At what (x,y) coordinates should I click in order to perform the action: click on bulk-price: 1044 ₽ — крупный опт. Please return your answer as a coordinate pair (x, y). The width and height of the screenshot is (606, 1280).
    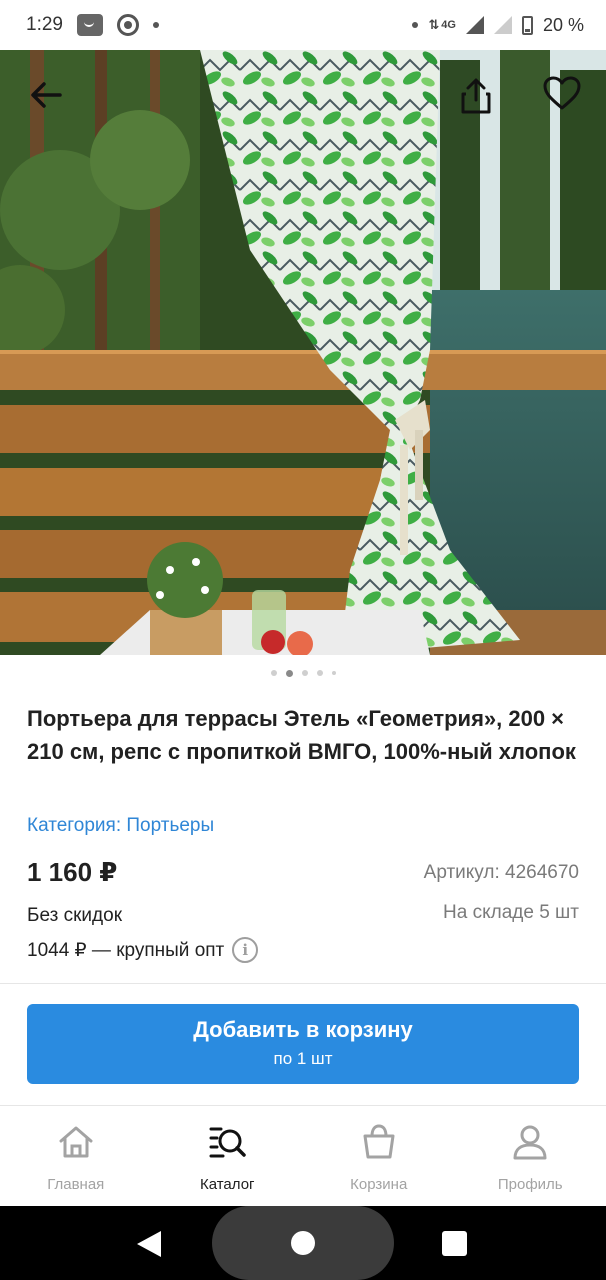
    Looking at the image, I should click on (126, 950).